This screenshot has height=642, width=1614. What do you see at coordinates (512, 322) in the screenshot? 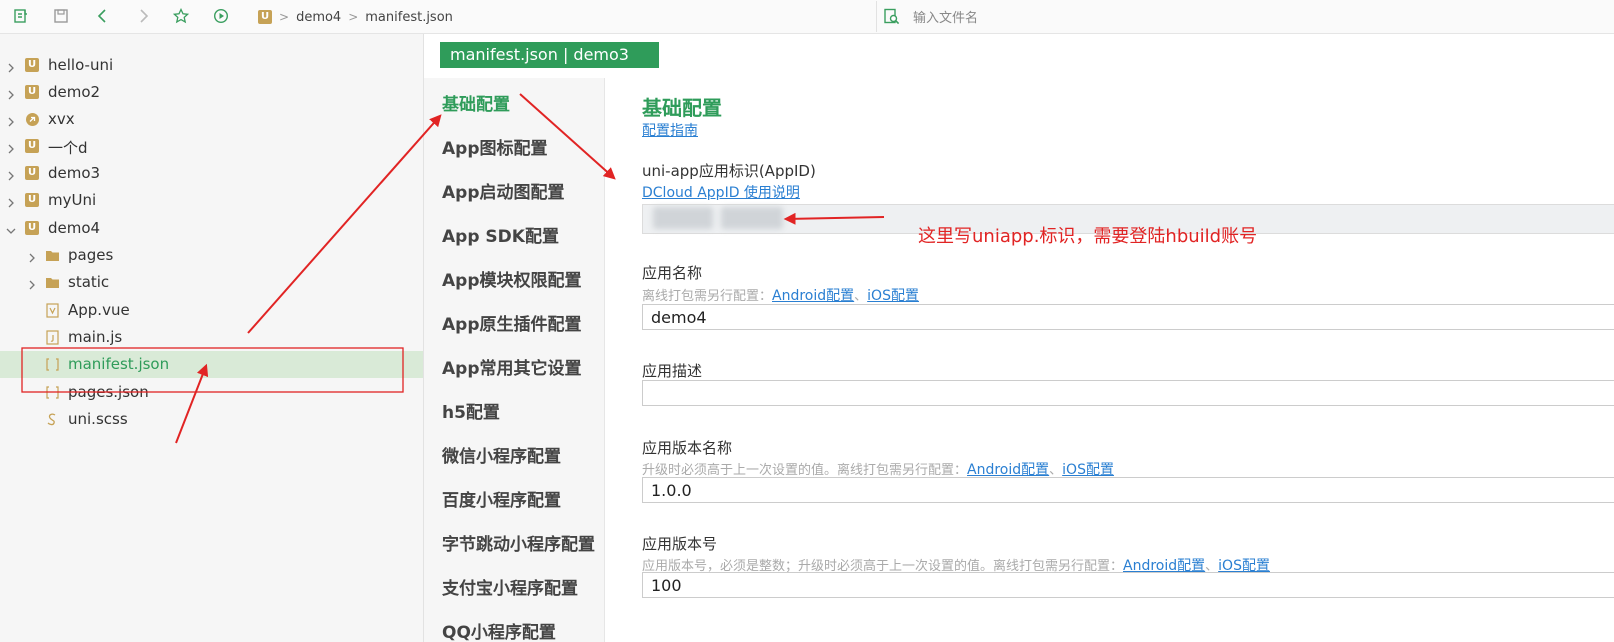
I see `nav-app-native-plugin-config: App原生插件配置` at bounding box center [512, 322].